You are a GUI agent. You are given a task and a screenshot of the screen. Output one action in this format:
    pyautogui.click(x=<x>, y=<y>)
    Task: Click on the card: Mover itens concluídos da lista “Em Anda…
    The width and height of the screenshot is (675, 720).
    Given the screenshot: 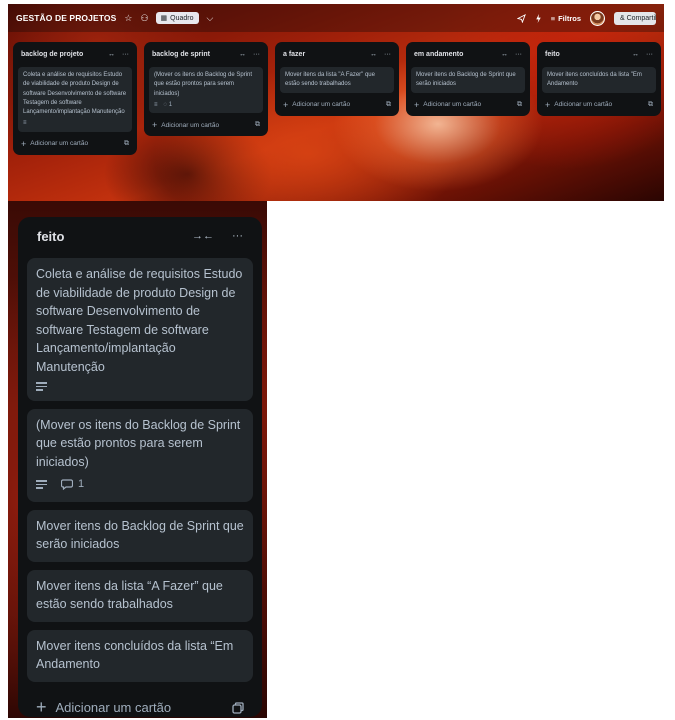 What is the action you would take?
    pyautogui.click(x=140, y=655)
    